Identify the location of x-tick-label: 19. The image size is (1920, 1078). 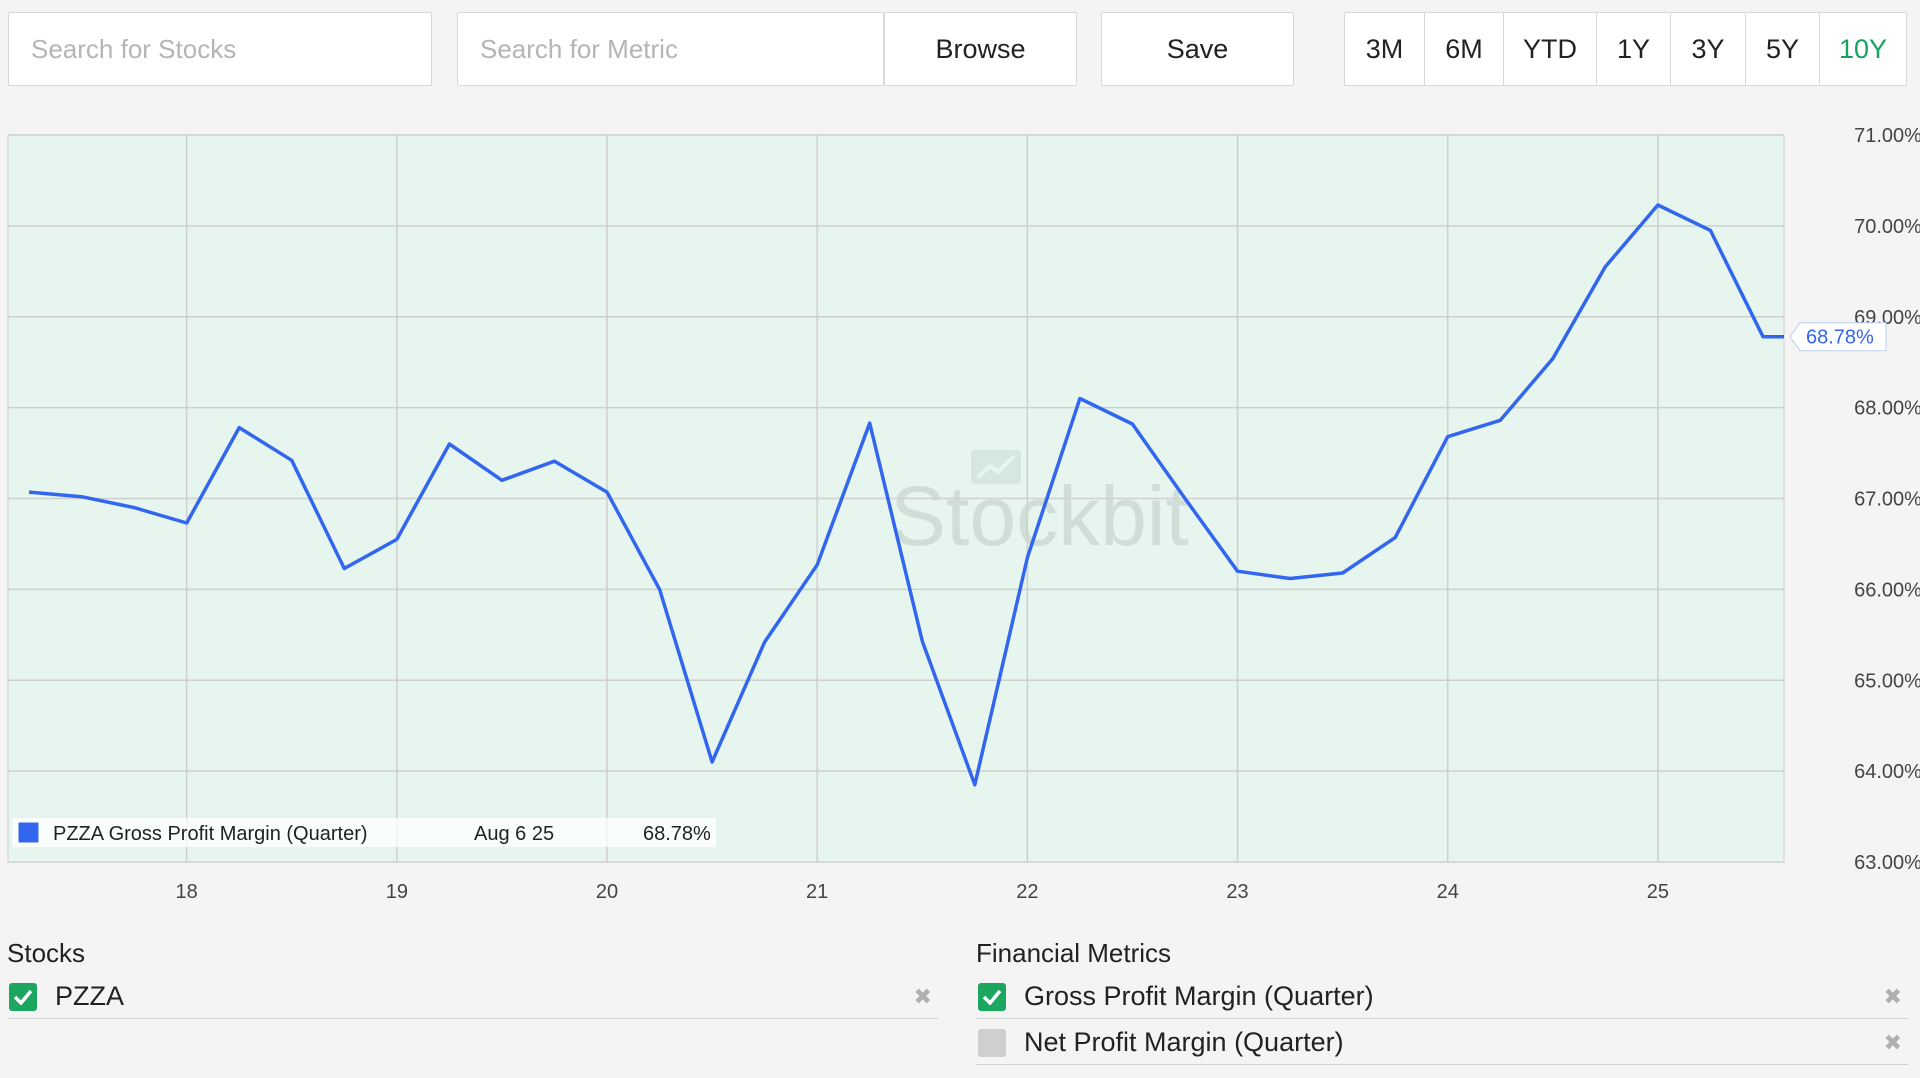
(397, 892).